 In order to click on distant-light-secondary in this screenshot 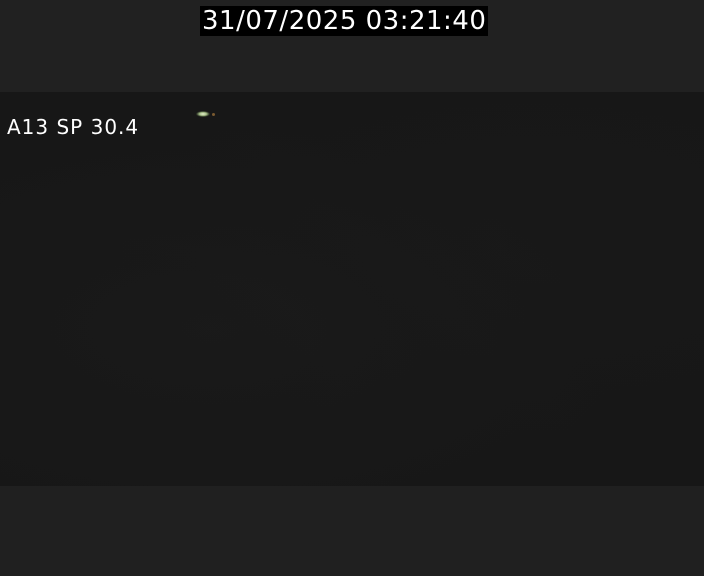, I will do `click(213, 114)`.